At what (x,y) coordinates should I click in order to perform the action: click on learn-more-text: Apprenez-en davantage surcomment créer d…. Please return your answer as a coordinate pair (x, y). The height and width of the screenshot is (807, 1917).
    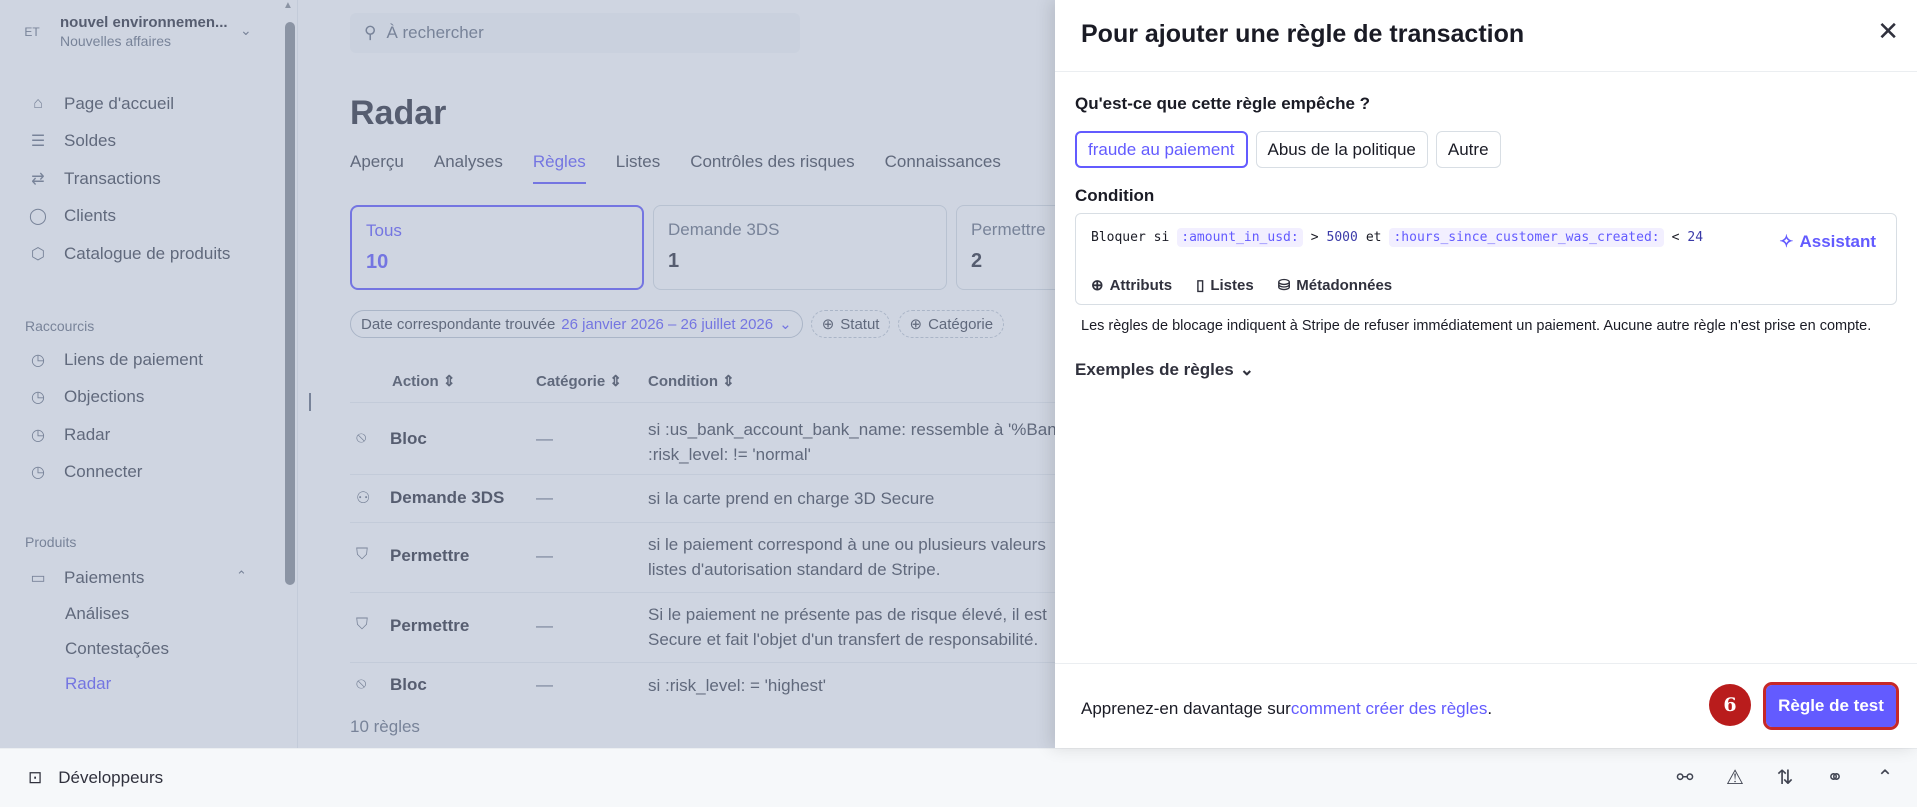
    Looking at the image, I should click on (1286, 709).